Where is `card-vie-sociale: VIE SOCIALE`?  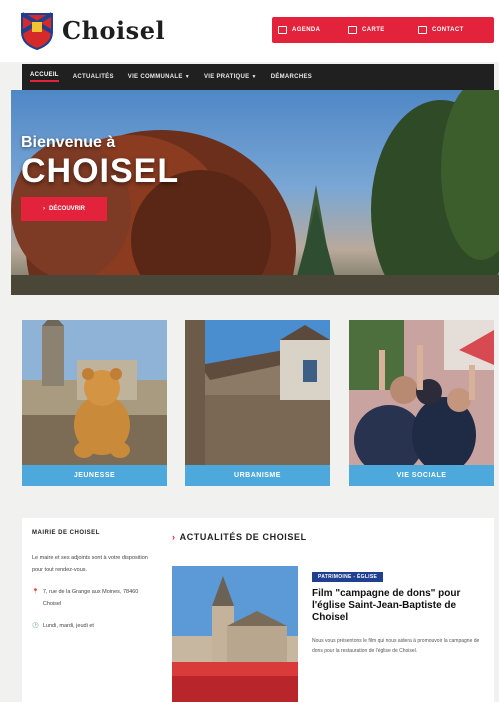
card-vie-sociale: VIE SOCIALE is located at coordinates (421, 403).